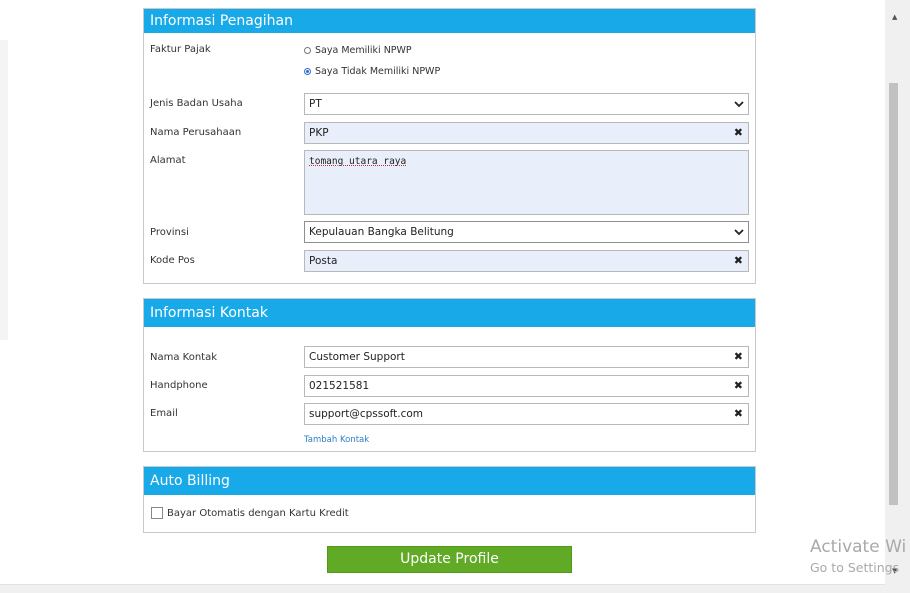  Describe the element at coordinates (526, 232) in the screenshot. I see `province-select: Kepulauan Bangka Belitung` at that location.